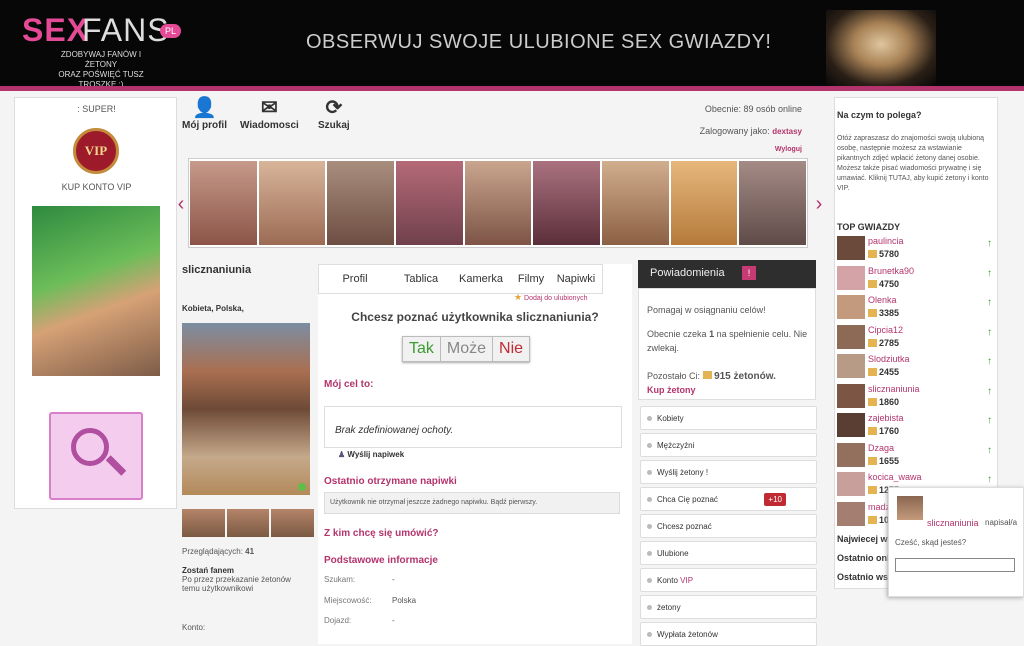 This screenshot has height=646, width=1024. What do you see at coordinates (915, 307) in the screenshot?
I see `top-star-item: Olenka 3385 ↑` at bounding box center [915, 307].